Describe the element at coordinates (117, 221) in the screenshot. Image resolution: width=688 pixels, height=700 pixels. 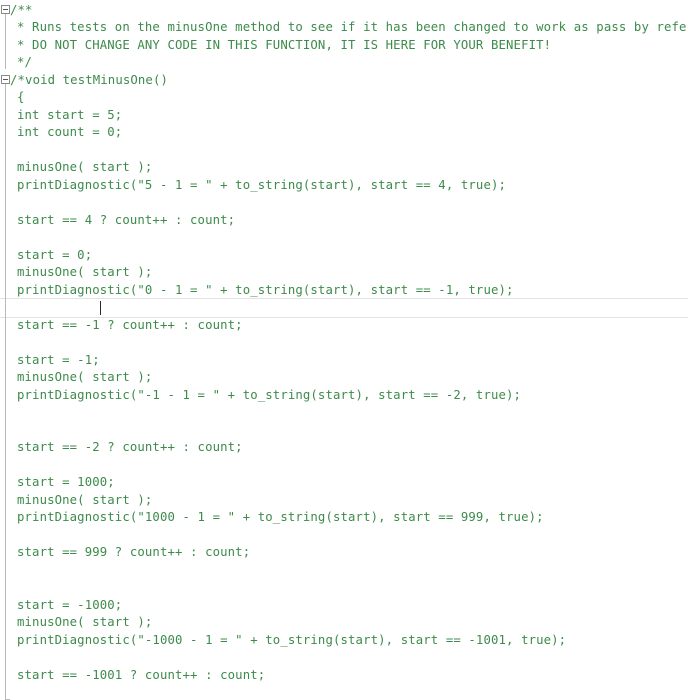
I see `code-line: start == 4 ? count++ : count;` at that location.